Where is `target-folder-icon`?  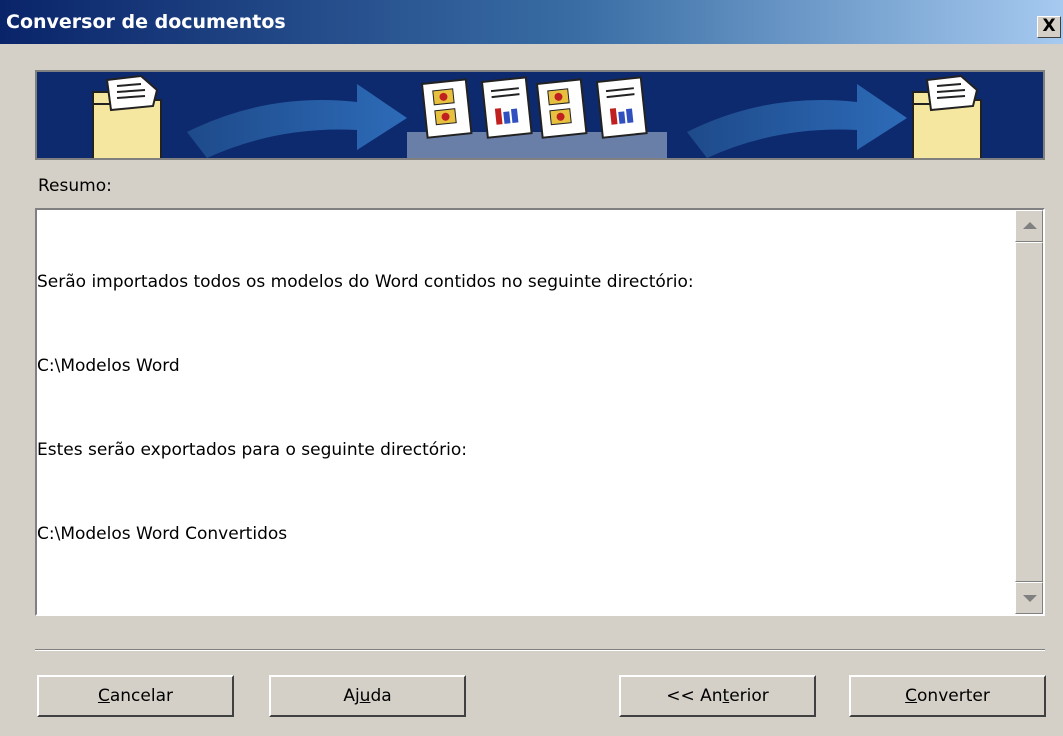
target-folder-icon is located at coordinates (947, 116).